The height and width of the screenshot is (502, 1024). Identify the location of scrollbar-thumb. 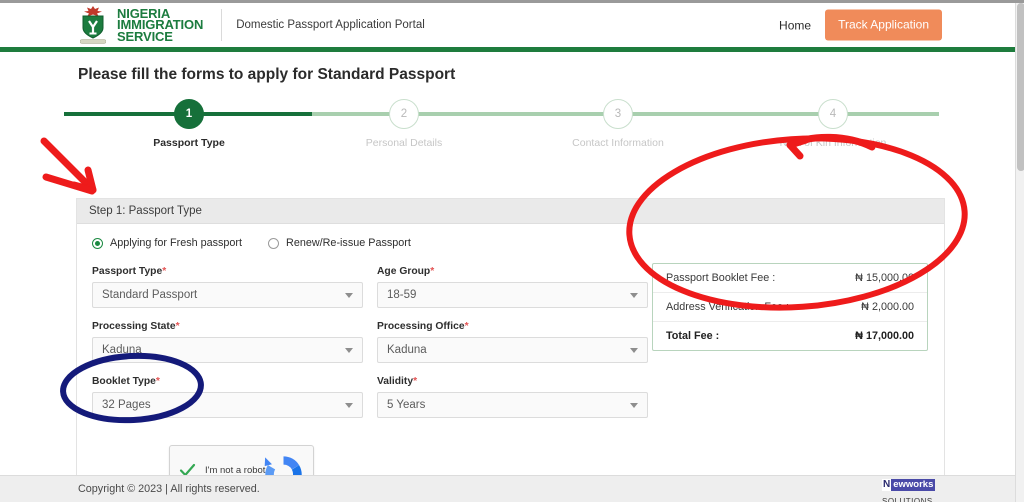
(1020, 87).